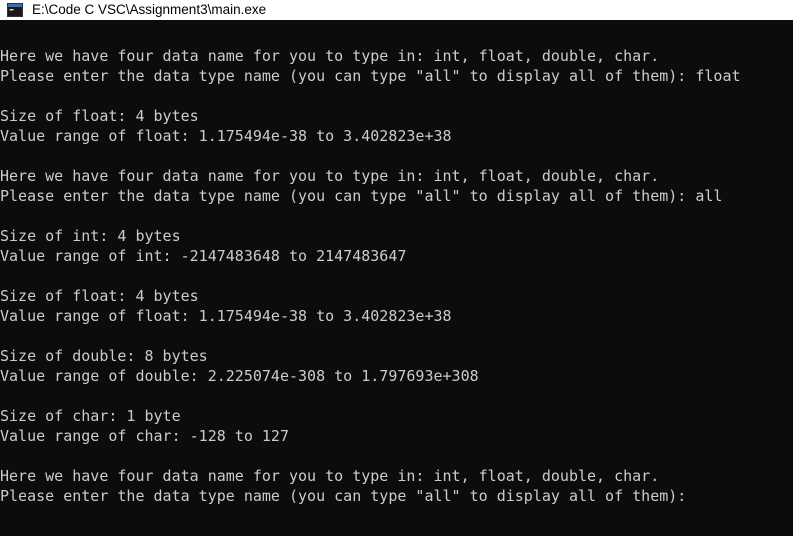 This screenshot has width=793, height=536. Describe the element at coordinates (104, 356) in the screenshot. I see `console-line: Size of double: 8 bytes` at that location.